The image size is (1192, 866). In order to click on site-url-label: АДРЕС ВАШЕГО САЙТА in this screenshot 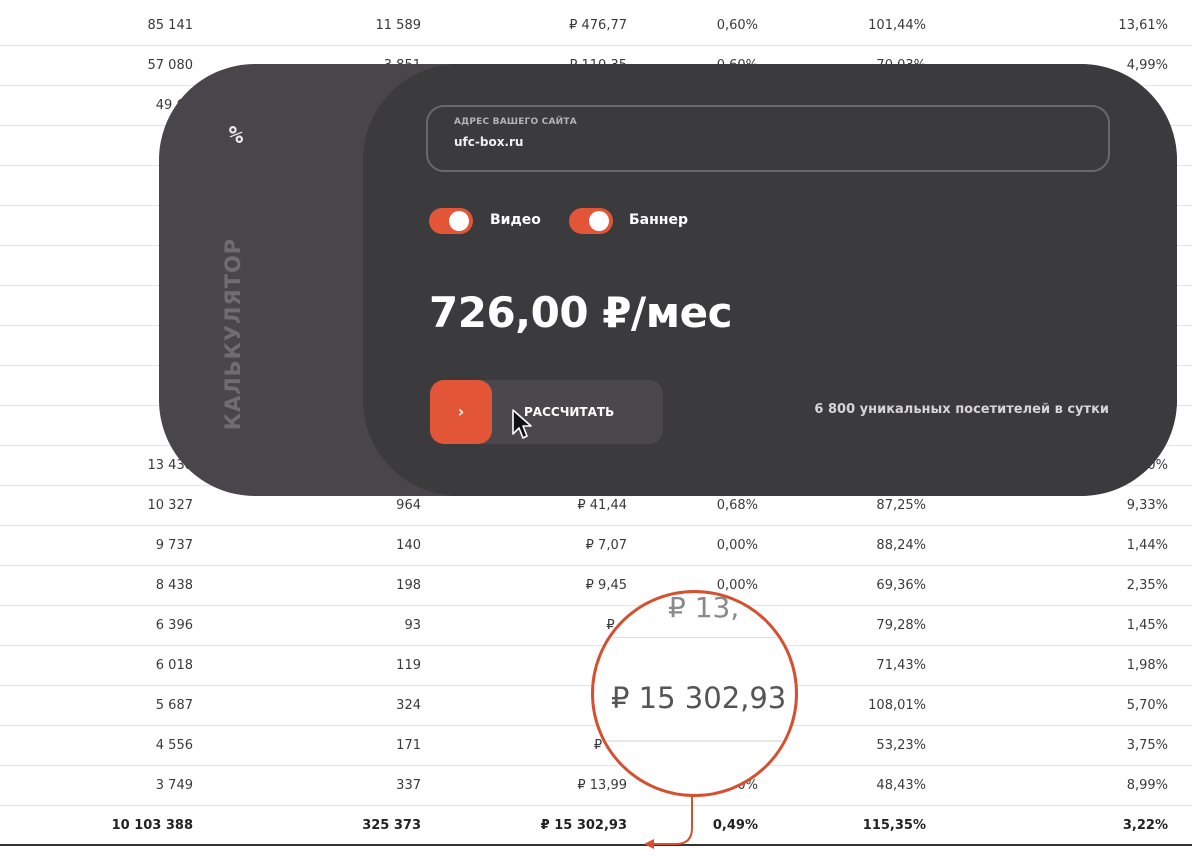, I will do `click(515, 122)`.